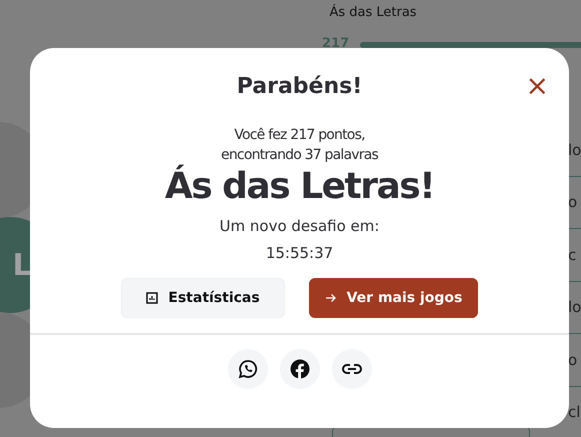 The height and width of the screenshot is (437, 581). What do you see at coordinates (336, 43) in the screenshot?
I see `score: 217` at bounding box center [336, 43].